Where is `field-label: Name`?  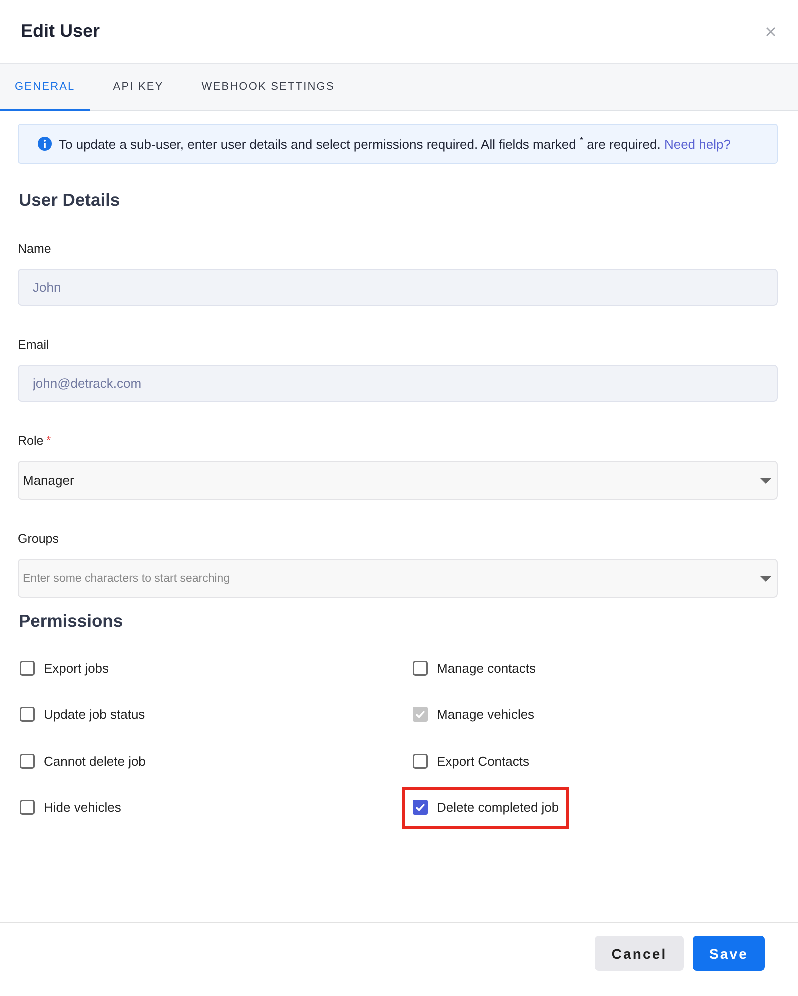 field-label: Name is located at coordinates (35, 249).